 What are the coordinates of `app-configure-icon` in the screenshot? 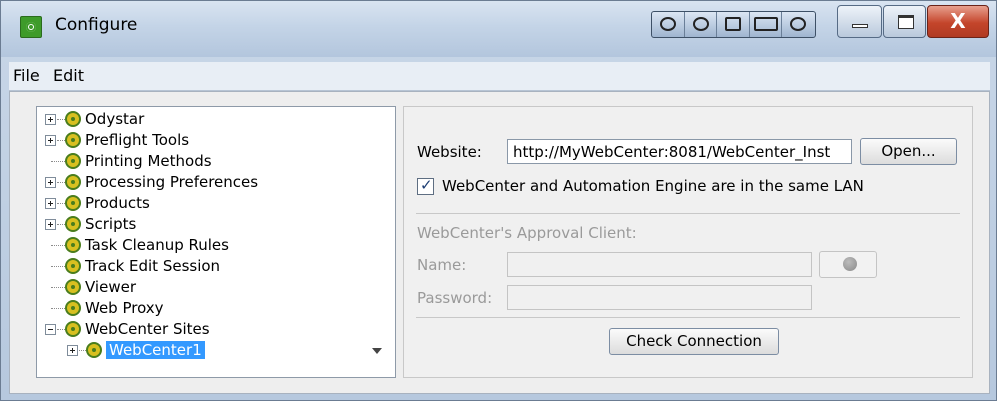 It's located at (31, 27).